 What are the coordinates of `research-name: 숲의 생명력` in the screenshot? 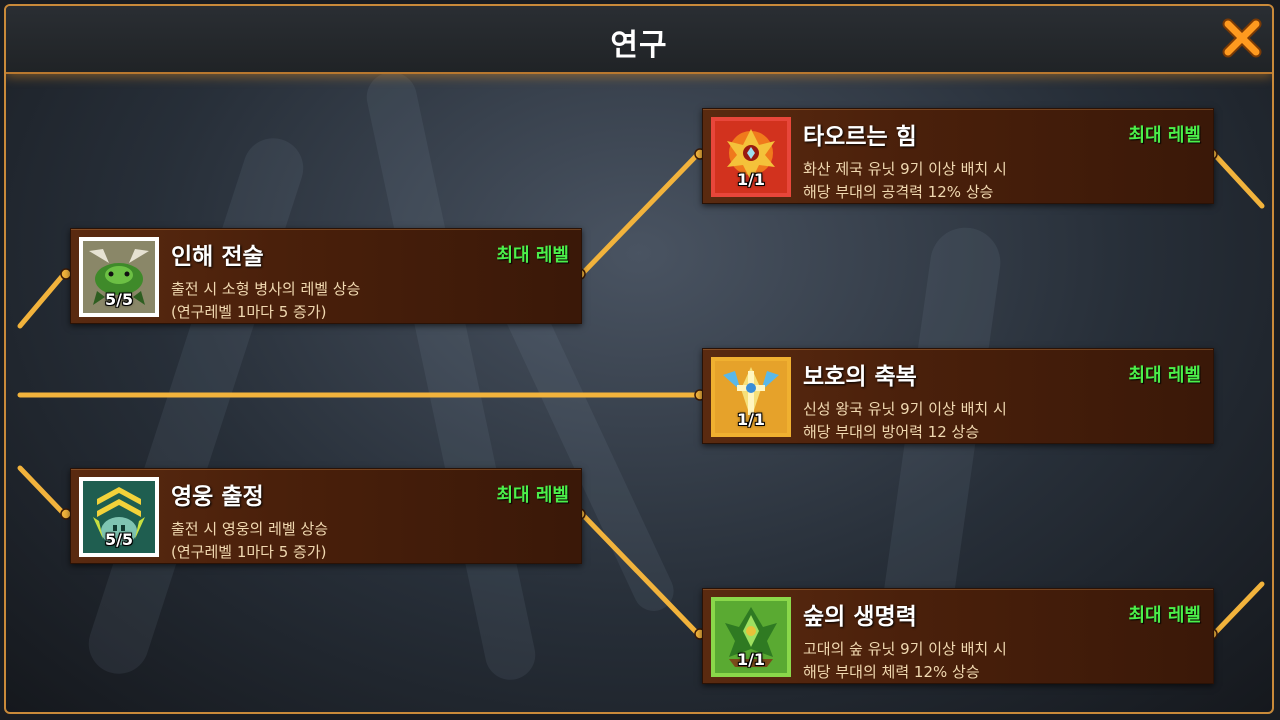 It's located at (860, 617).